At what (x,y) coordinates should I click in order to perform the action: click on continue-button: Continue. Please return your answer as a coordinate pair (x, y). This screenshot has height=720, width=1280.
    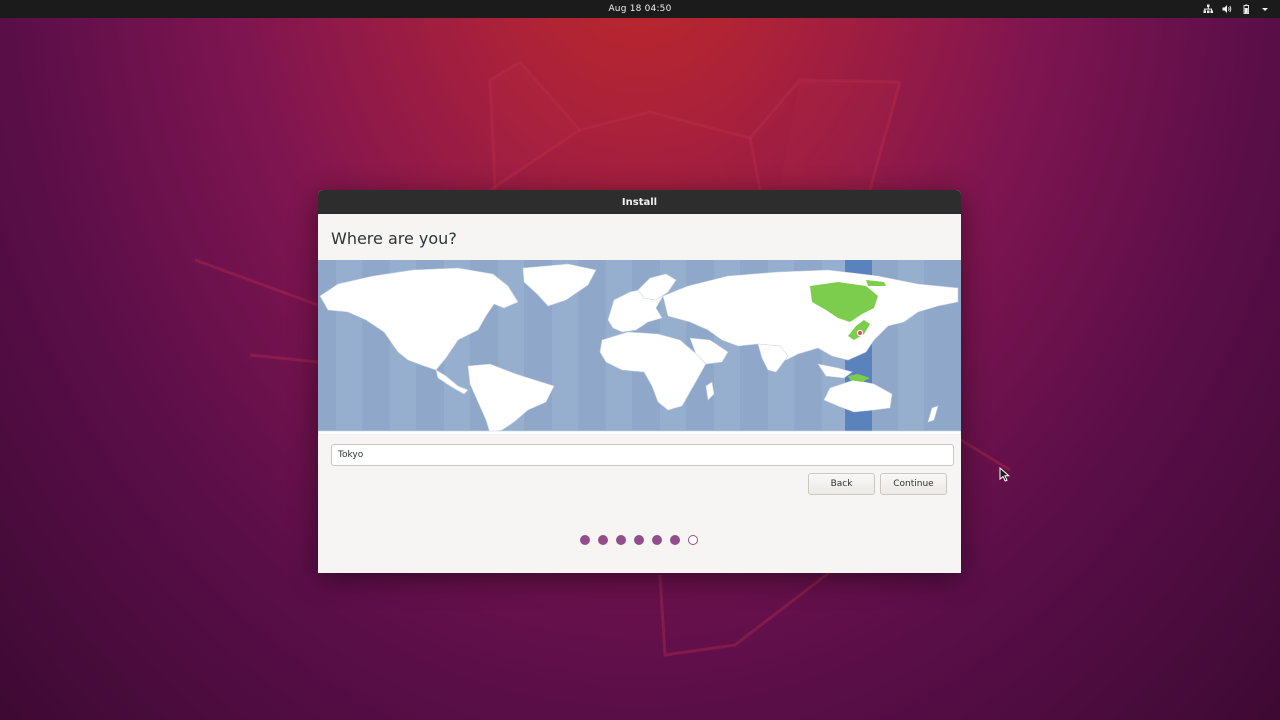
    Looking at the image, I should click on (913, 484).